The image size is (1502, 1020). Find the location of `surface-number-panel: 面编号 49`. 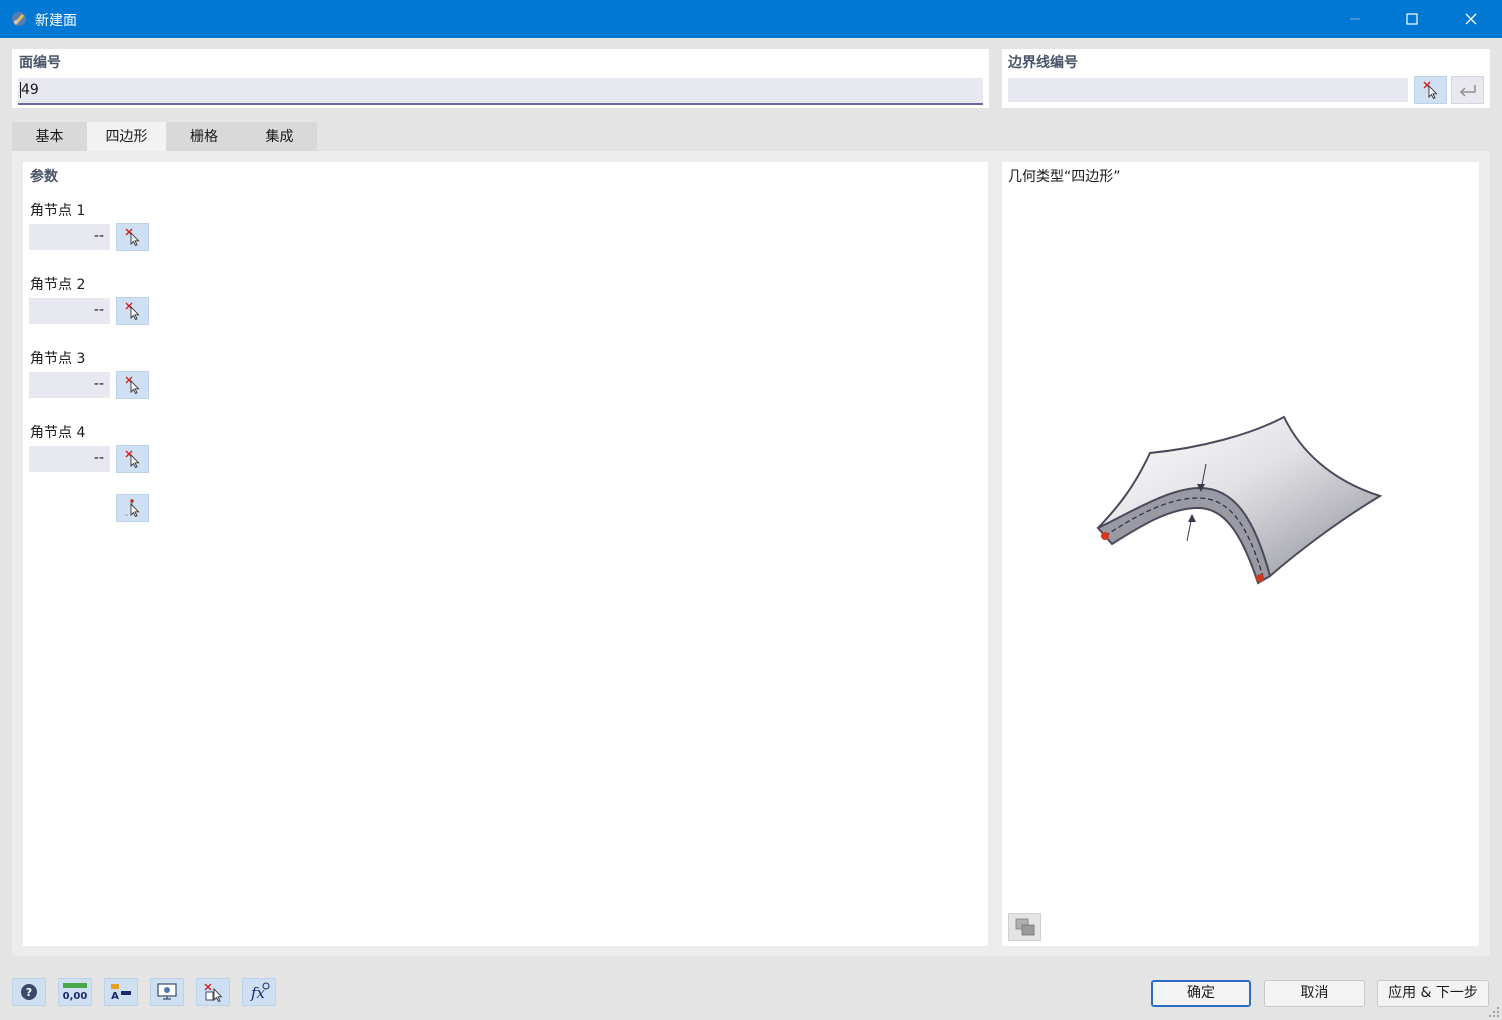

surface-number-panel: 面编号 49 is located at coordinates (500, 78).